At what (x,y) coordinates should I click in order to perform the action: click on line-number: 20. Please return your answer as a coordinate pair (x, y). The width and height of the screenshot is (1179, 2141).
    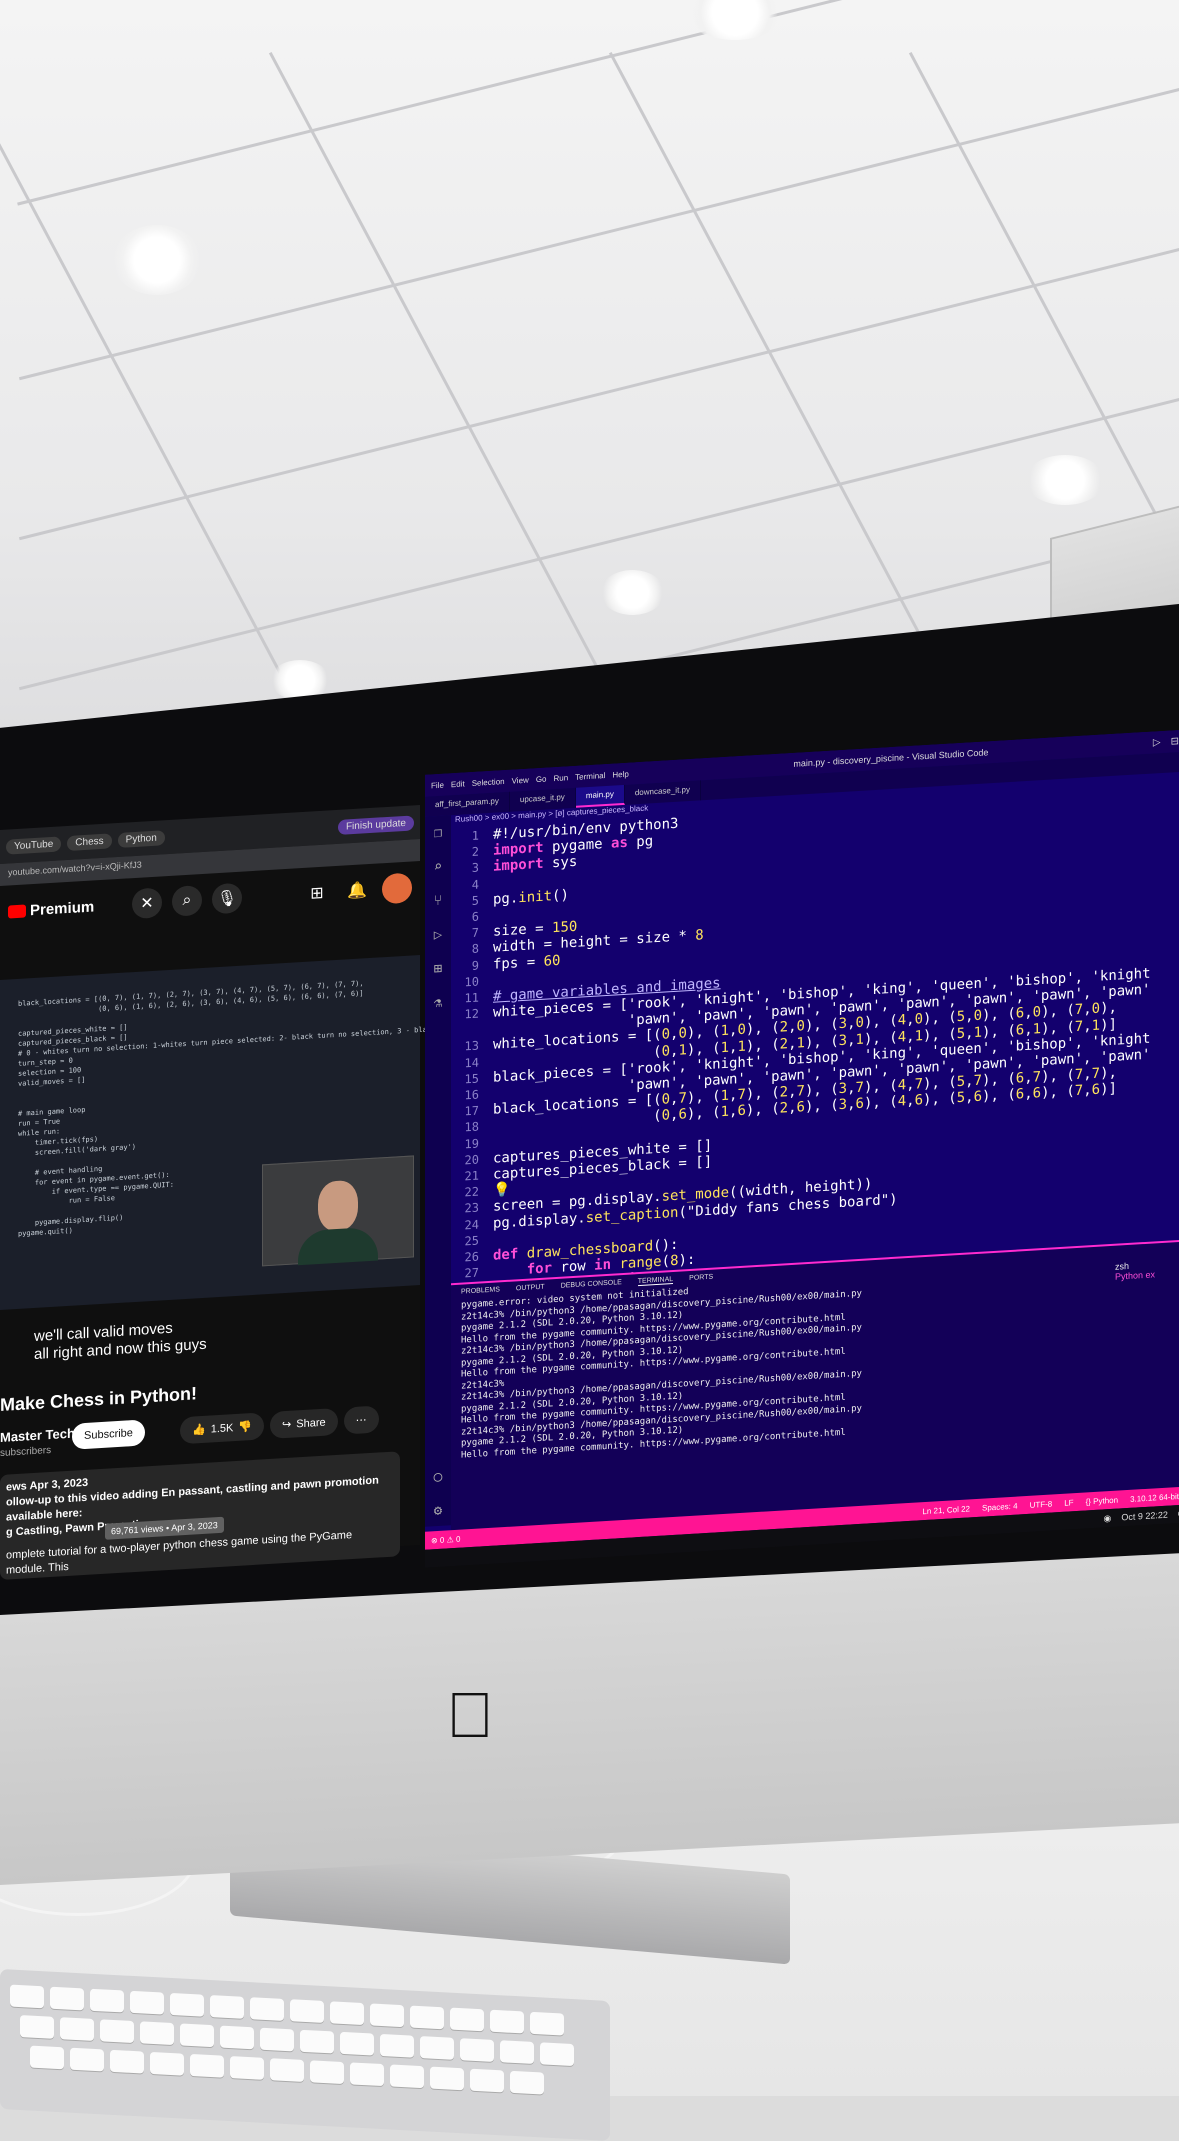
    Looking at the image, I should click on (471, 1160).